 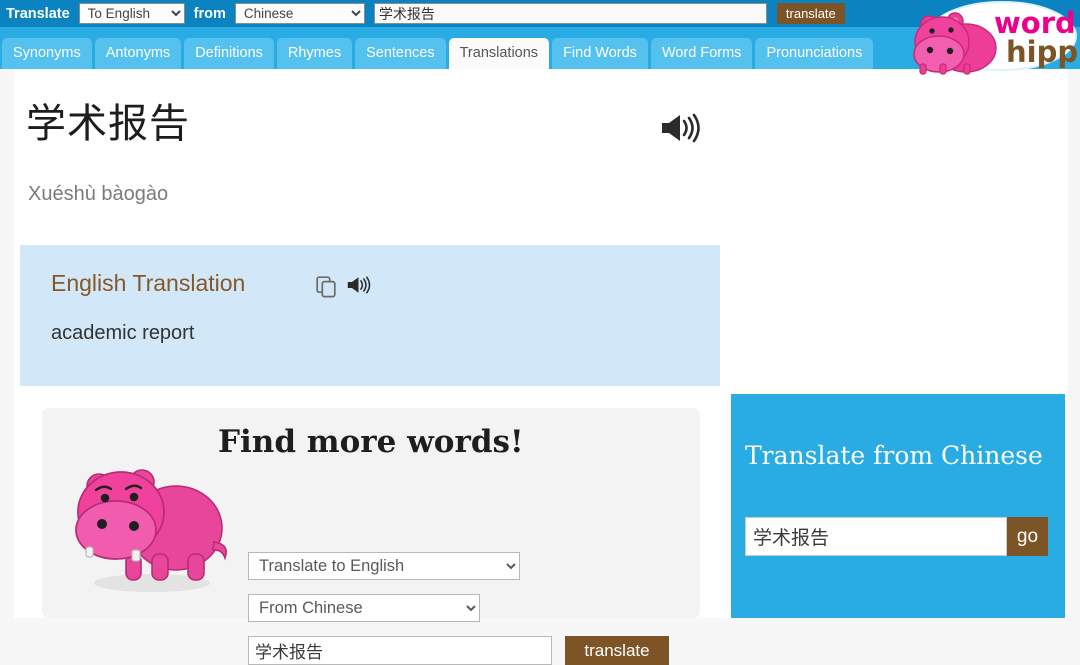 I want to click on find-more-words-translate-button: translate, so click(x=617, y=650).